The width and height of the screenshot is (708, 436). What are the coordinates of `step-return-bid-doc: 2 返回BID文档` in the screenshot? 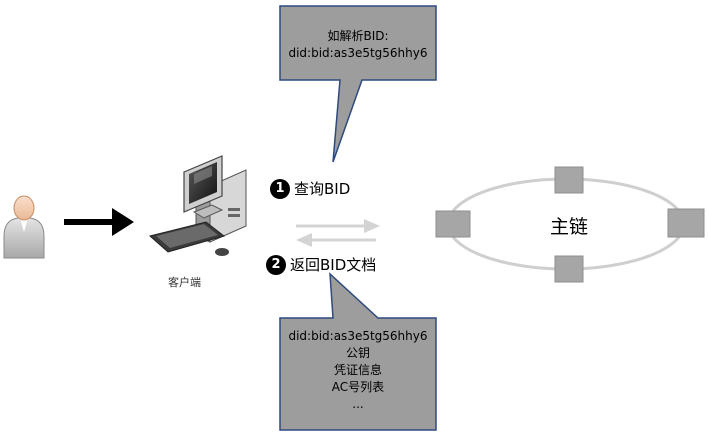 It's located at (321, 264).